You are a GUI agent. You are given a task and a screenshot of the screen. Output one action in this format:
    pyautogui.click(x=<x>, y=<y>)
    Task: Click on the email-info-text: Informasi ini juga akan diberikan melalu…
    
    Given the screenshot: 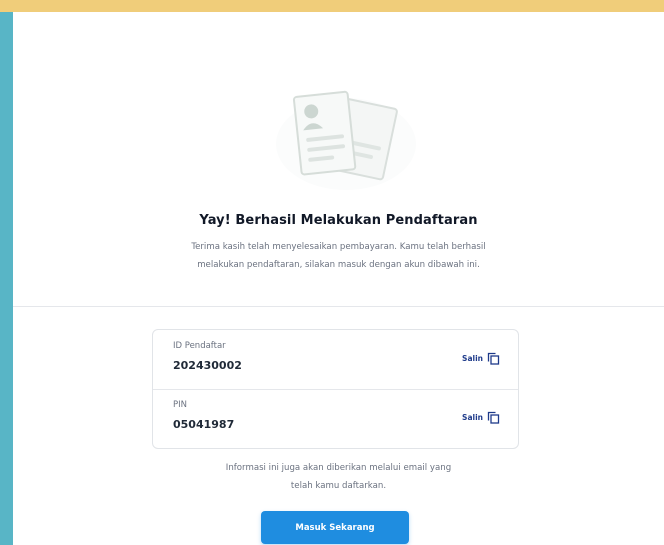 What is the action you would take?
    pyautogui.click(x=338, y=477)
    